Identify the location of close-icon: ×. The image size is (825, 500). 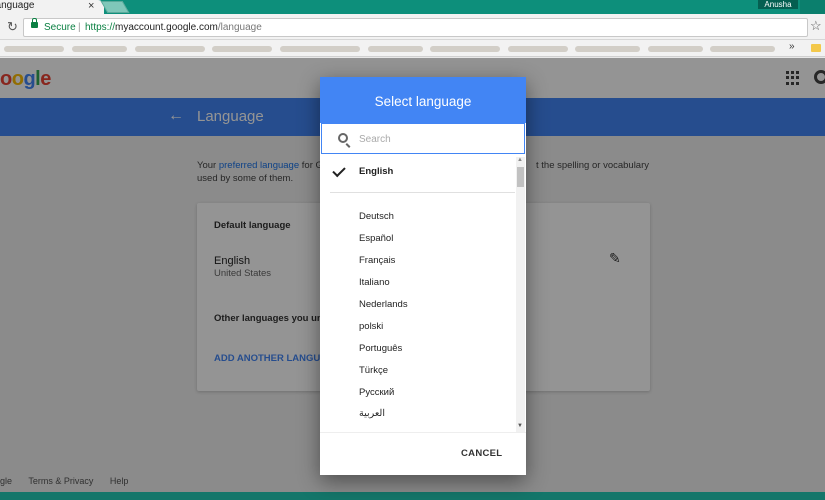
(91, 6).